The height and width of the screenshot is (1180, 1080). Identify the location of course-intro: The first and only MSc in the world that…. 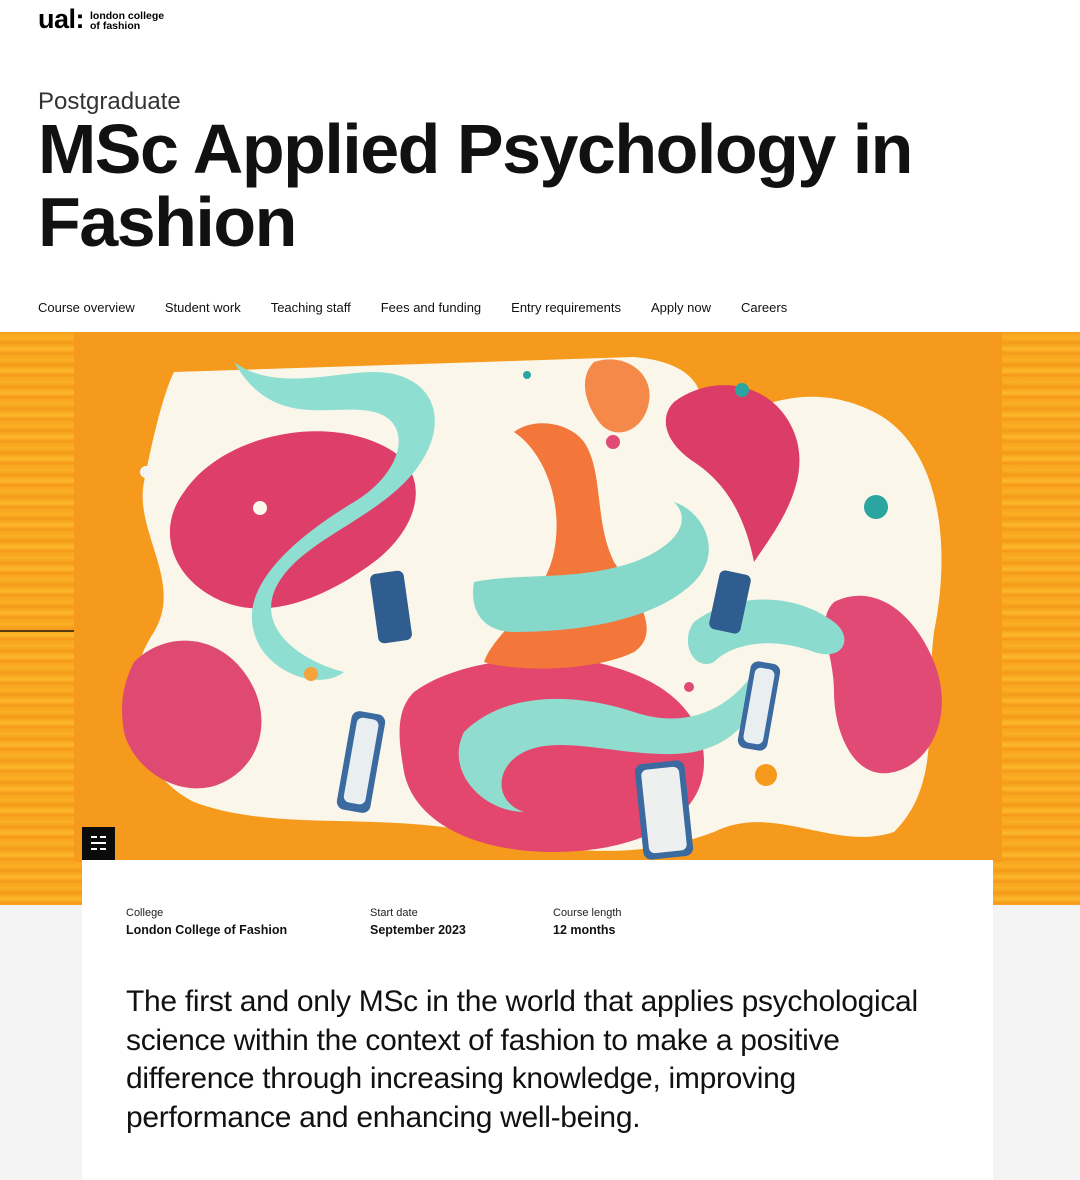
(522, 1059).